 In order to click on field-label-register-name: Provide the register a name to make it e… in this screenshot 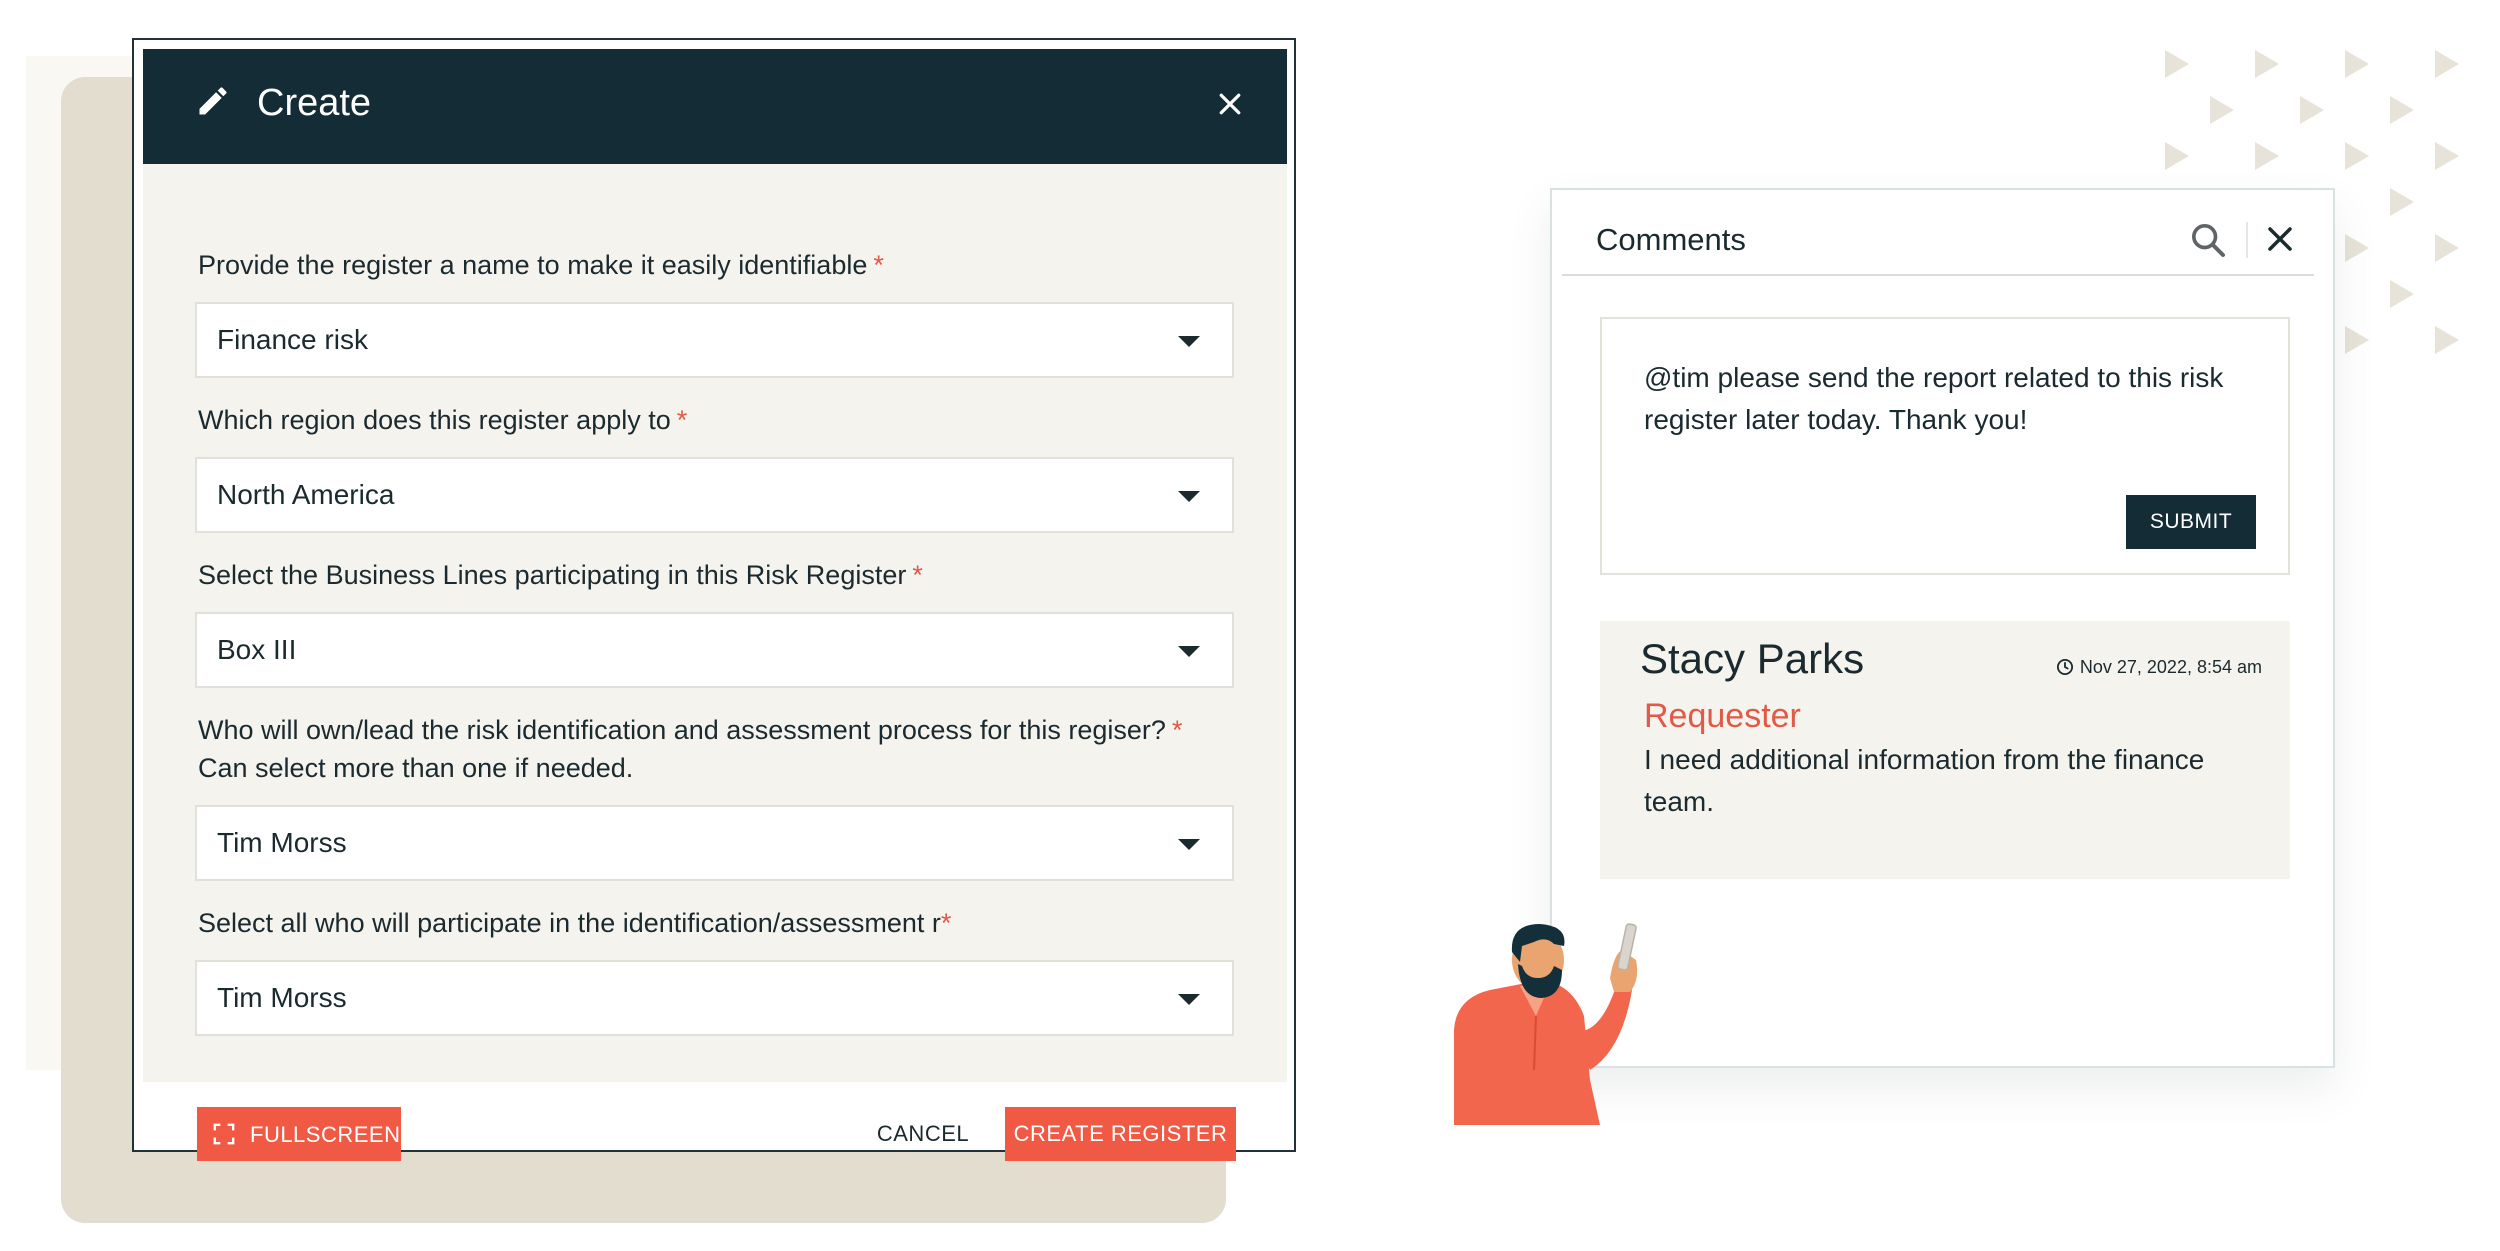, I will do `click(541, 265)`.